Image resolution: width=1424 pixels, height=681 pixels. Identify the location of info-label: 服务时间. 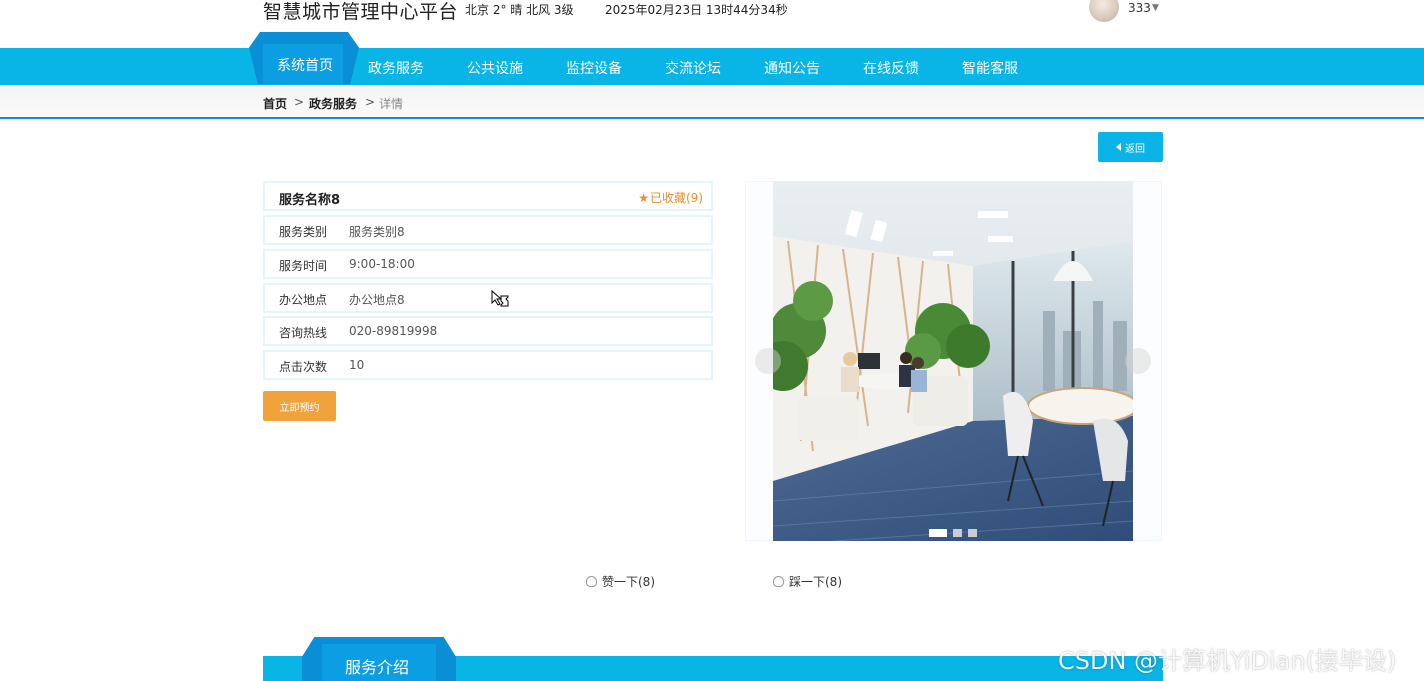
(303, 266).